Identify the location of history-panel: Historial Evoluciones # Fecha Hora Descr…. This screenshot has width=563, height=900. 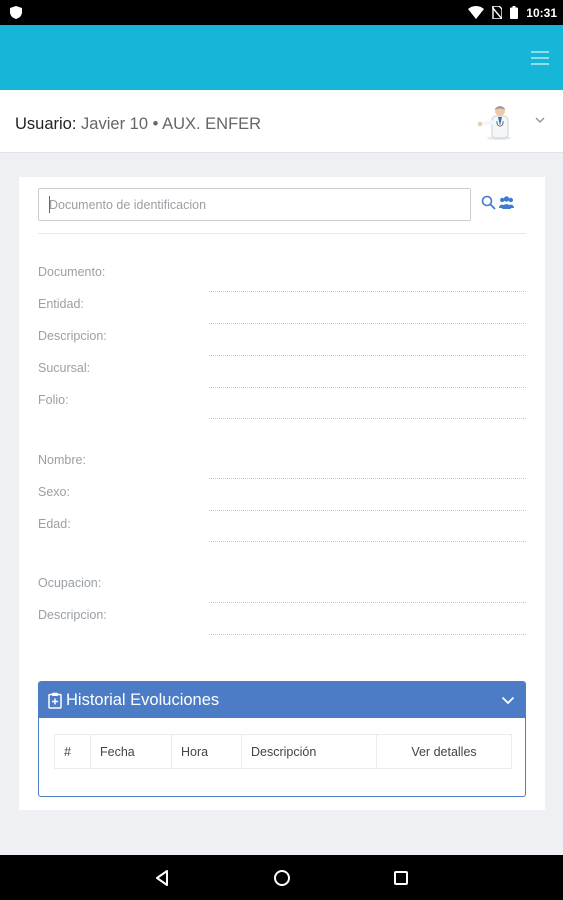
(282, 739).